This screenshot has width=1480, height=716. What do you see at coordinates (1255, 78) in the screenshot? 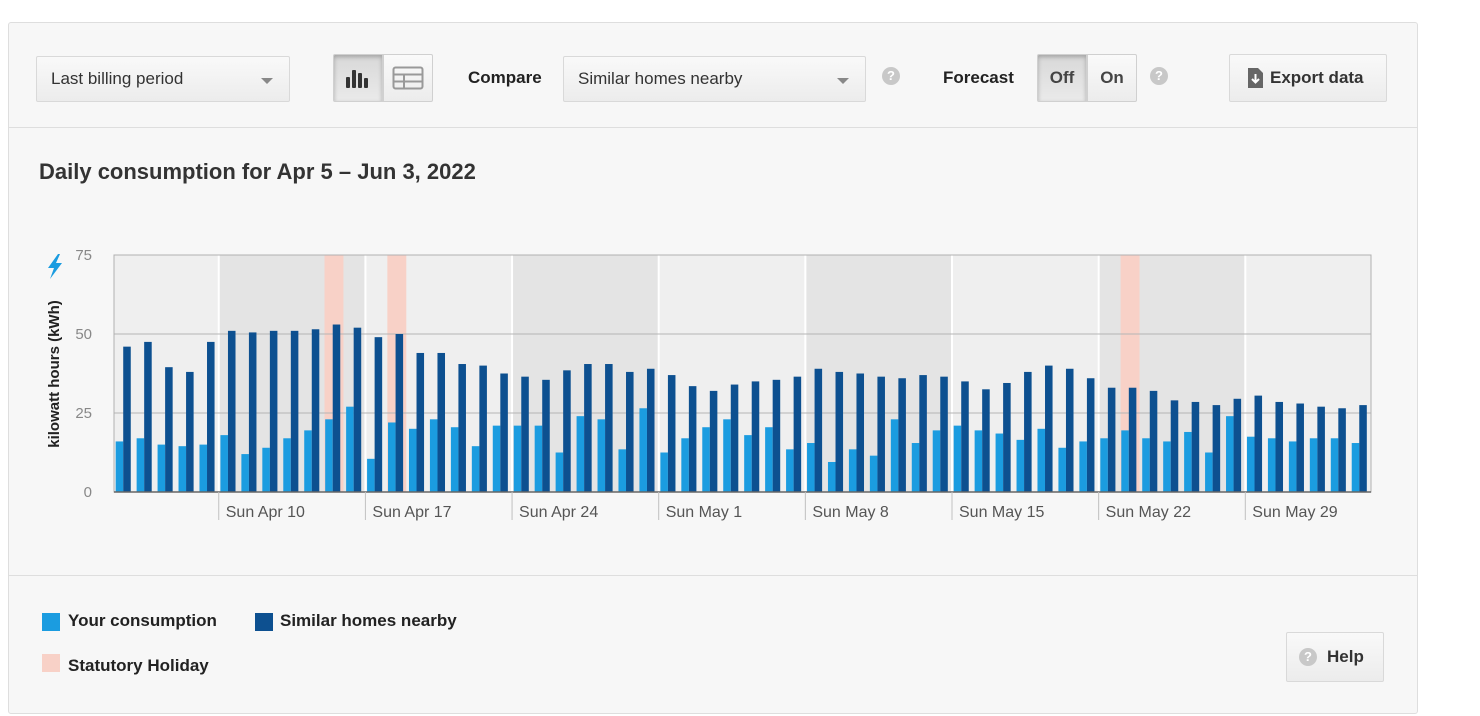
I see `download-file-icon` at bounding box center [1255, 78].